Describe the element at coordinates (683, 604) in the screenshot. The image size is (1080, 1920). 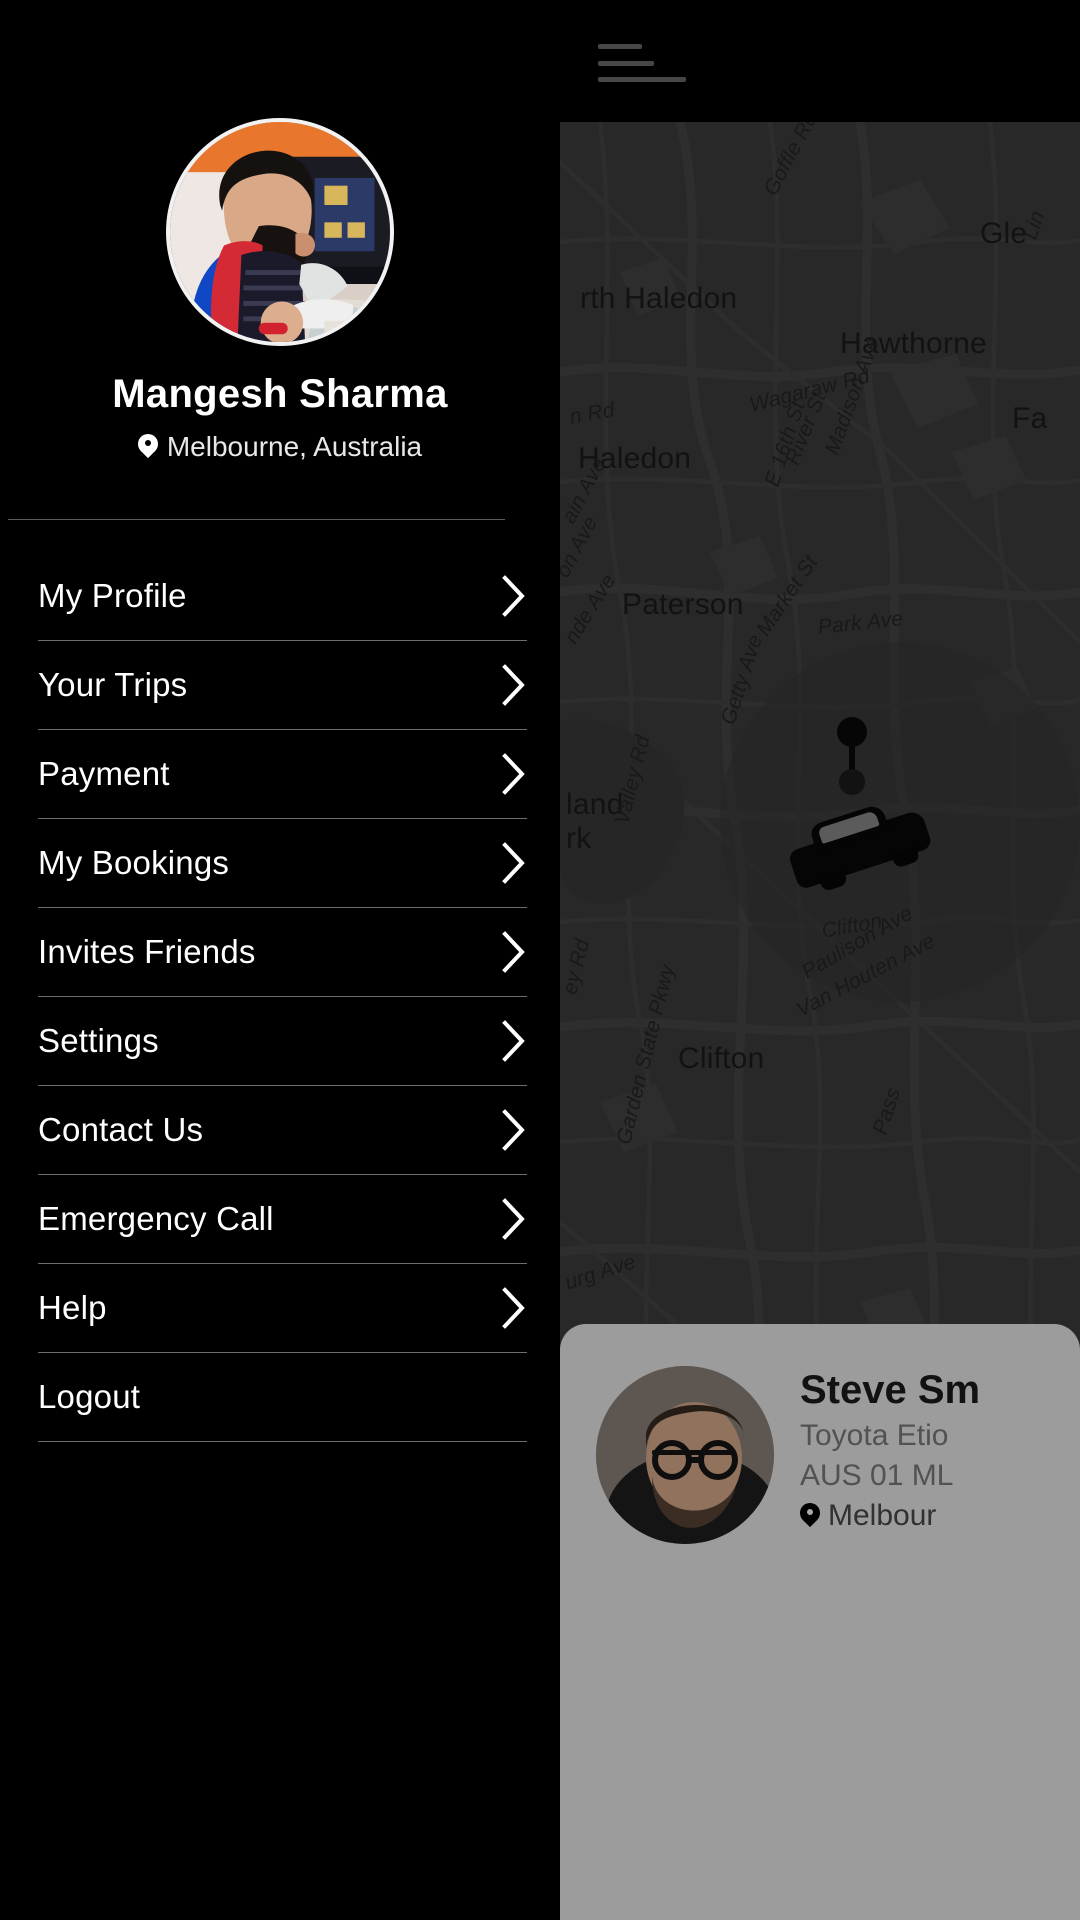
I see `map-label: Paterson` at that location.